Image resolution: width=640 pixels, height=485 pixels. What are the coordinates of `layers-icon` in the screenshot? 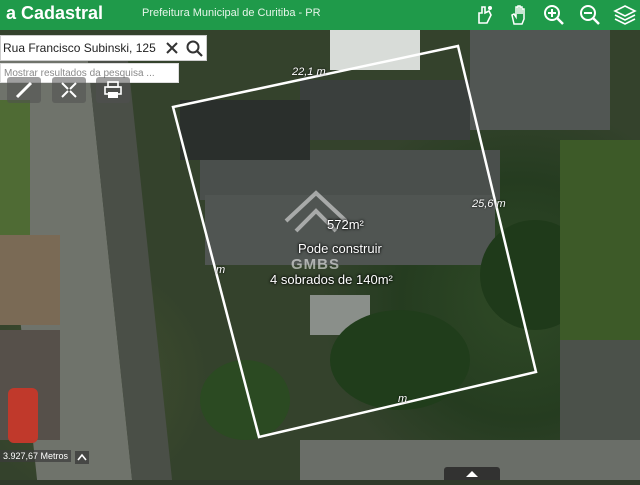 It's located at (625, 15).